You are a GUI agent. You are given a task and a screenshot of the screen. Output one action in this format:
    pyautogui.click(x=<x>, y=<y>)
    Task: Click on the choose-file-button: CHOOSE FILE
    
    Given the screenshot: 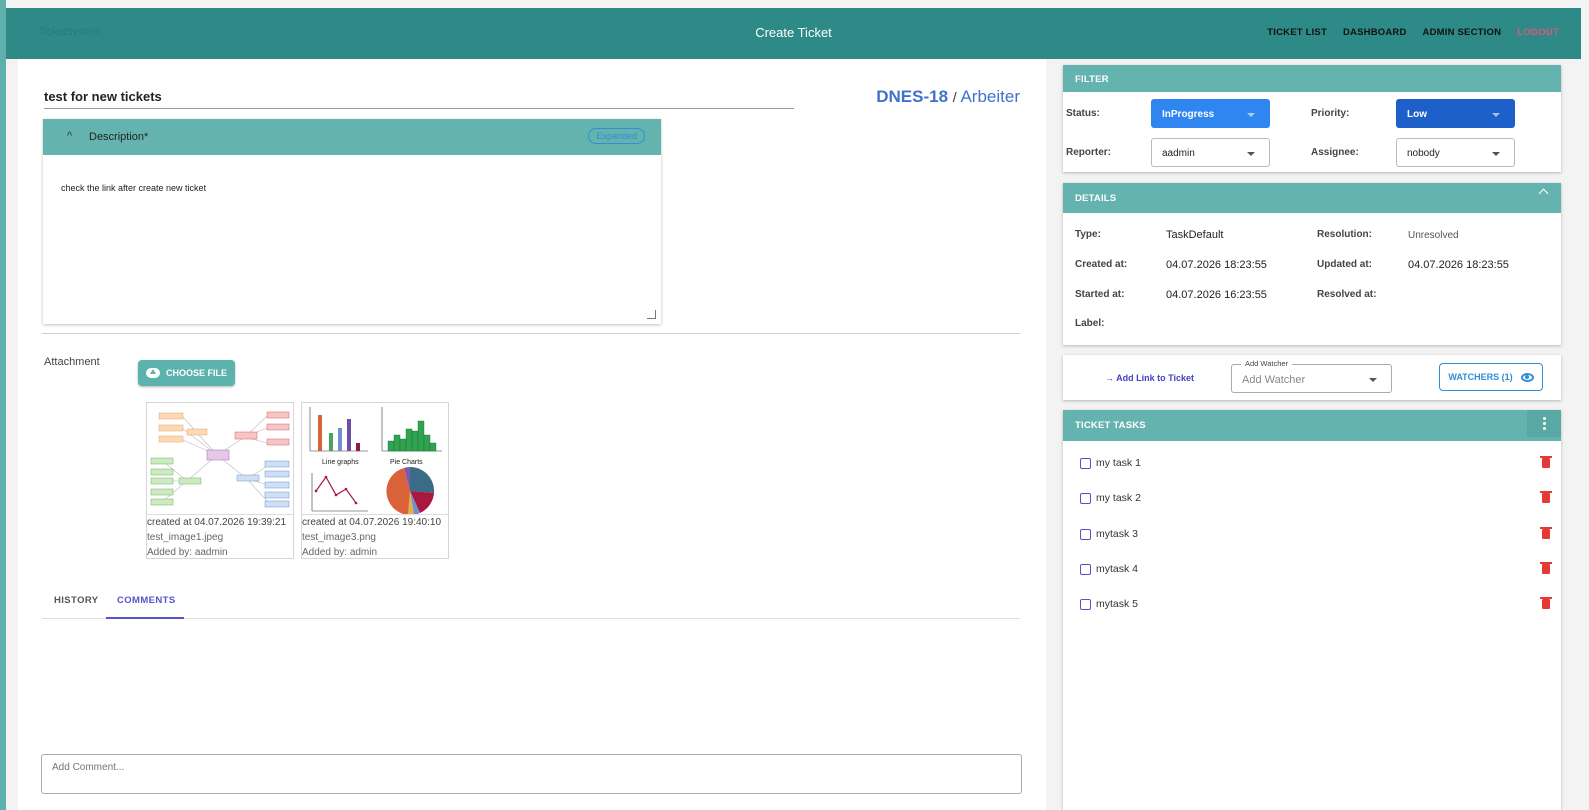 What is the action you would take?
    pyautogui.click(x=186, y=373)
    